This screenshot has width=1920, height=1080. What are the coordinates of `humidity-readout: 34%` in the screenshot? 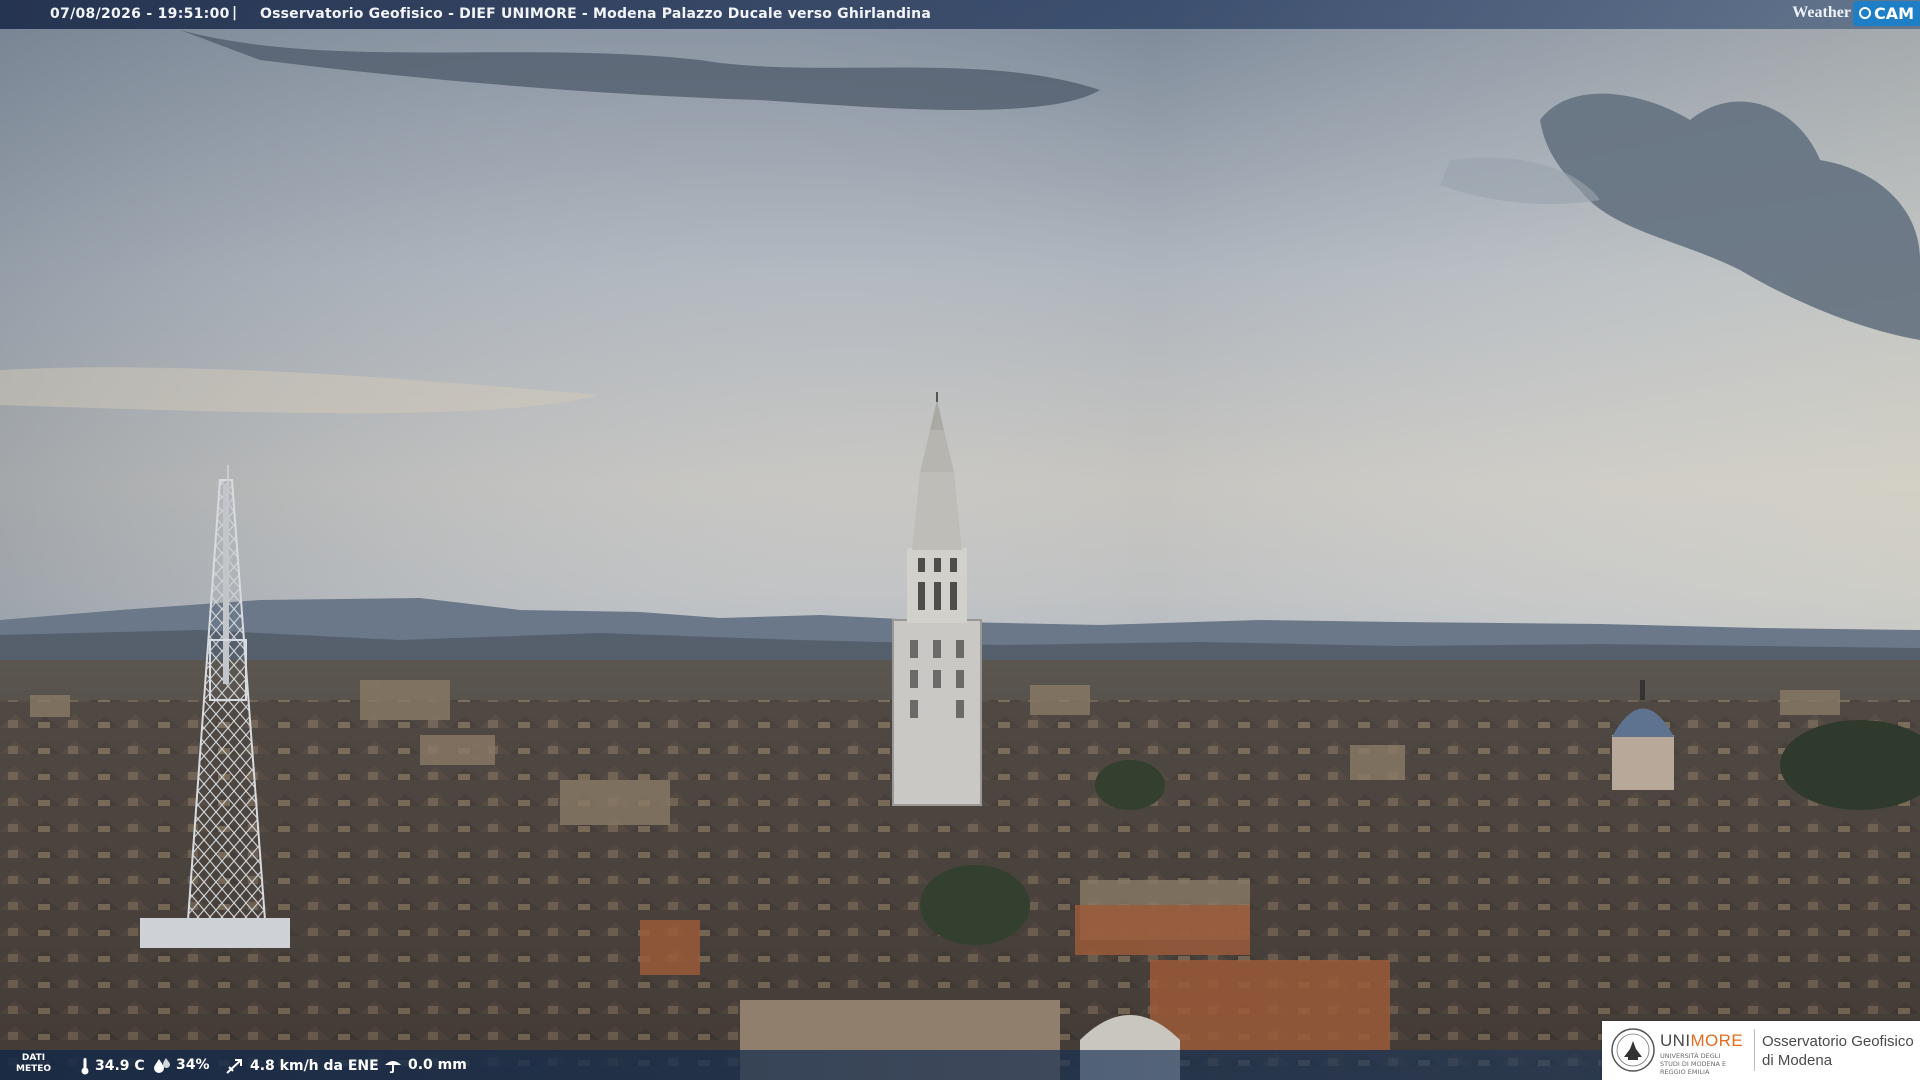 It's located at (181, 1065).